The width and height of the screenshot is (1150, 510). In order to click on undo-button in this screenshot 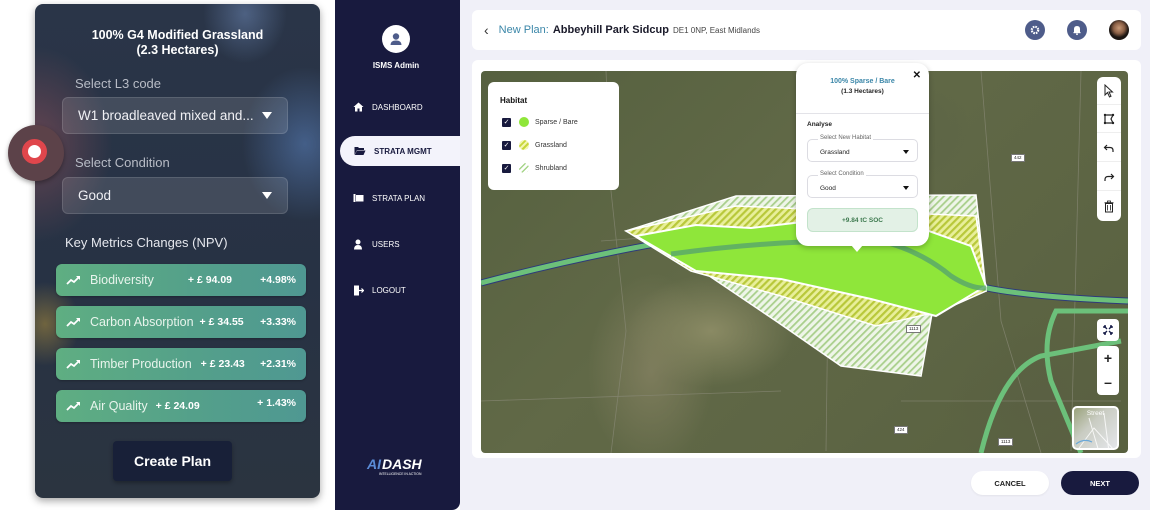, I will do `click(1109, 148)`.